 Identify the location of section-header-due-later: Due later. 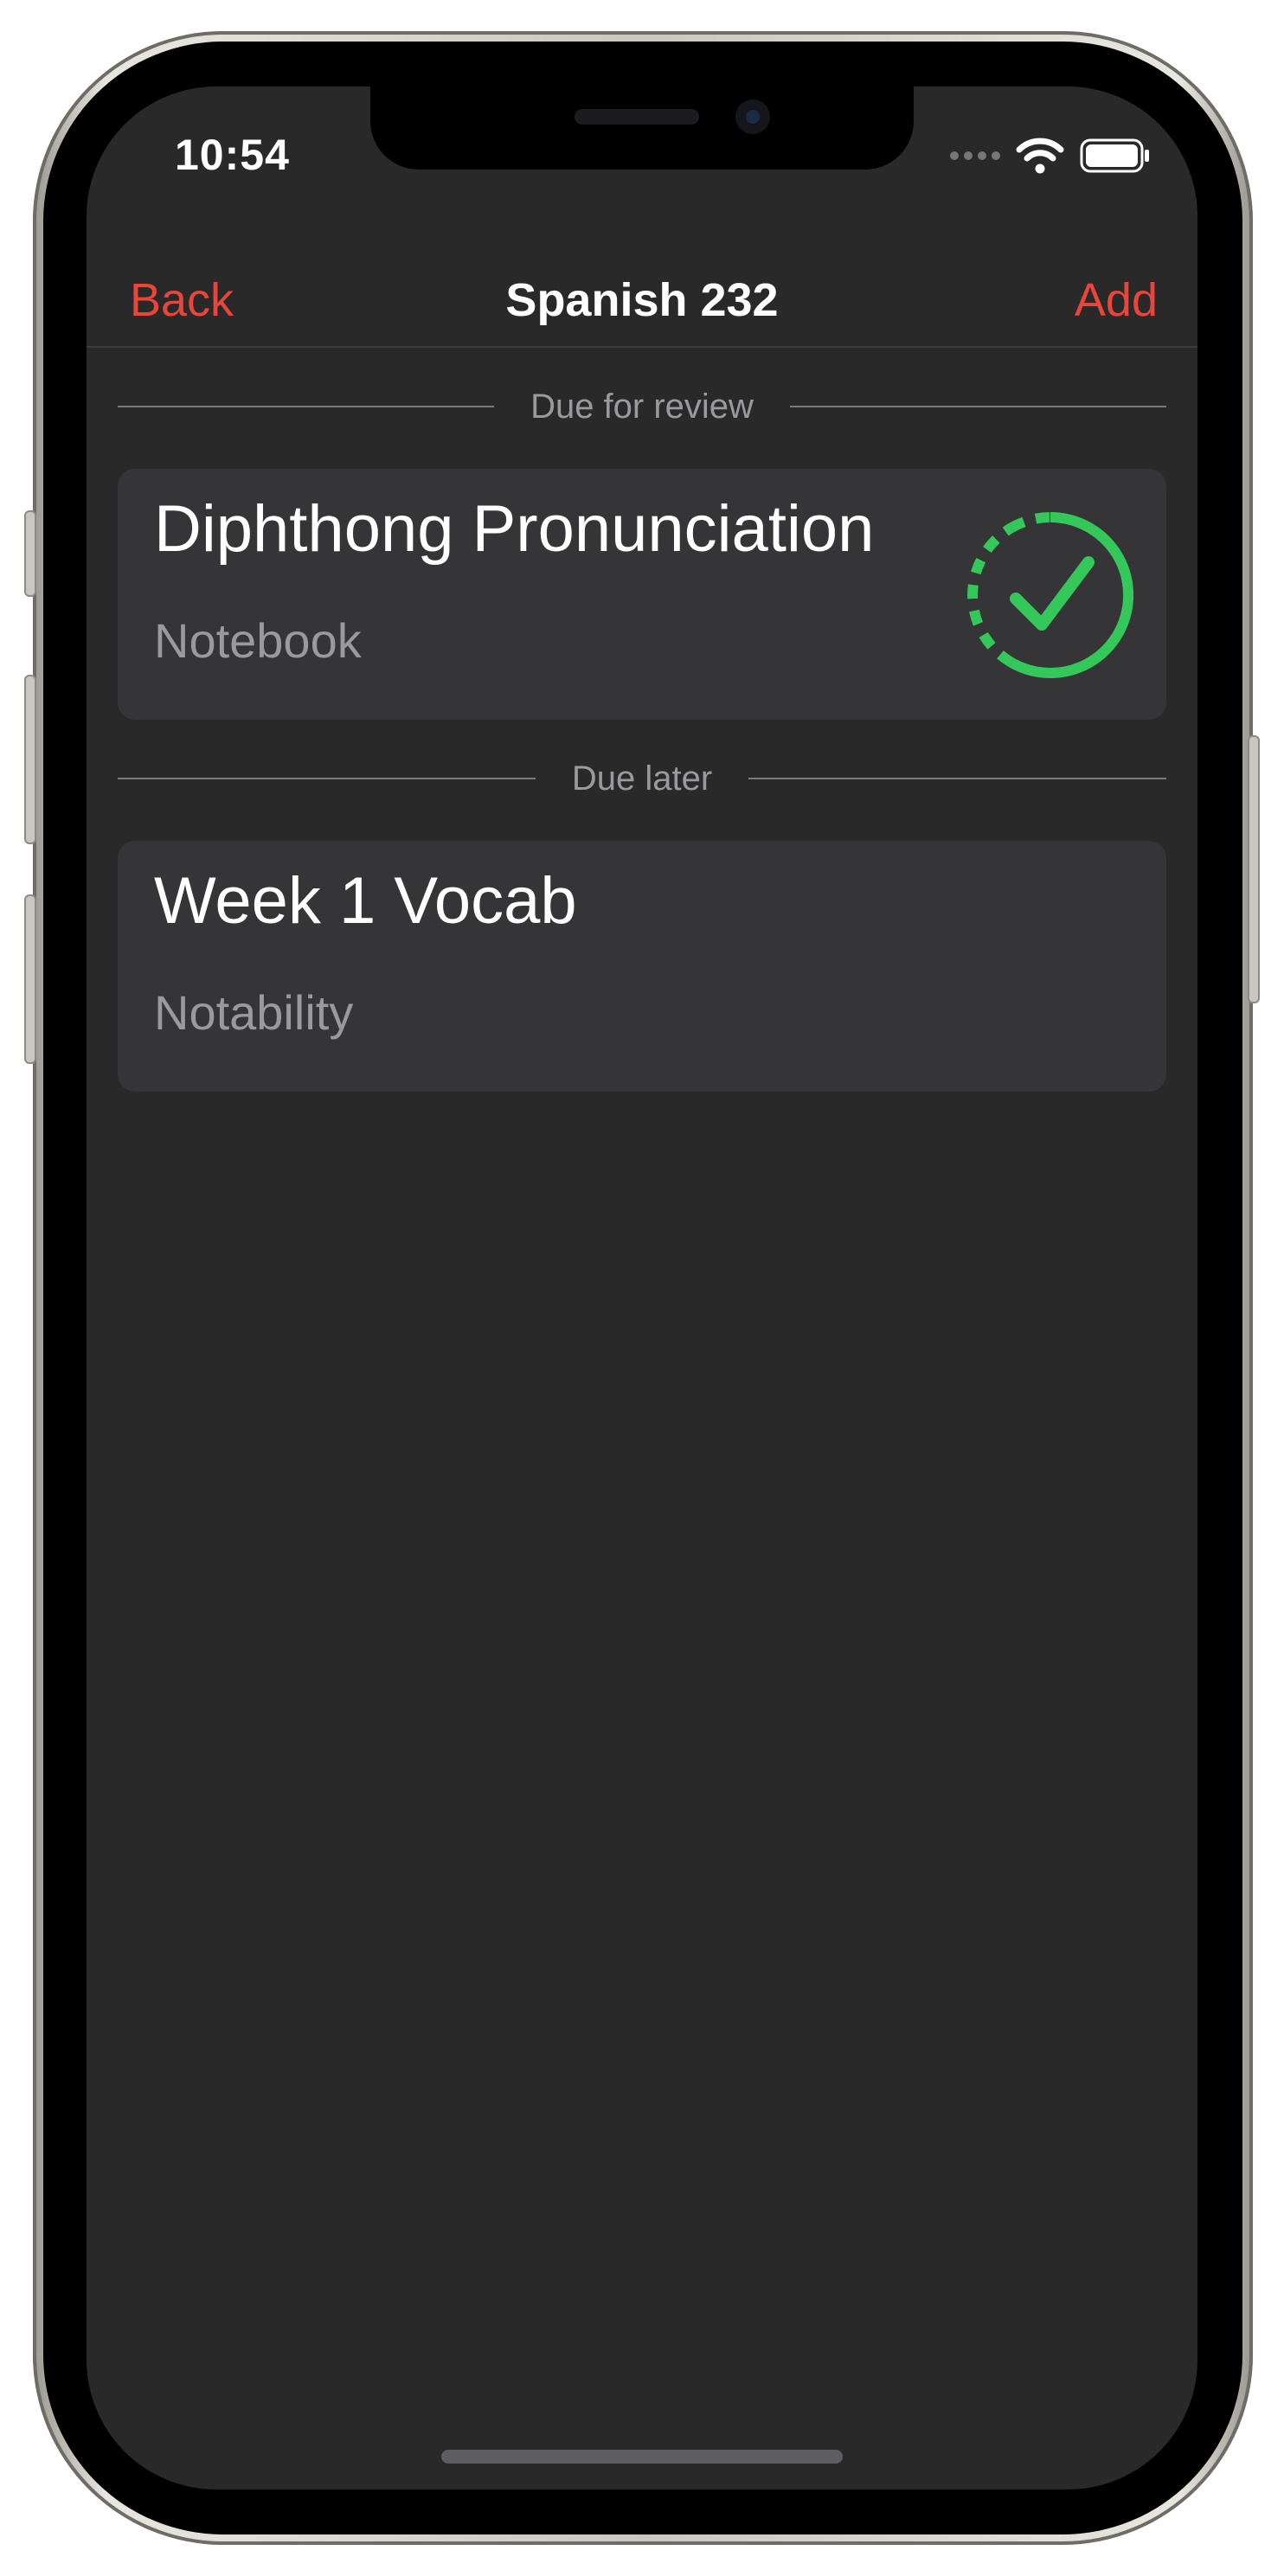
(642, 778).